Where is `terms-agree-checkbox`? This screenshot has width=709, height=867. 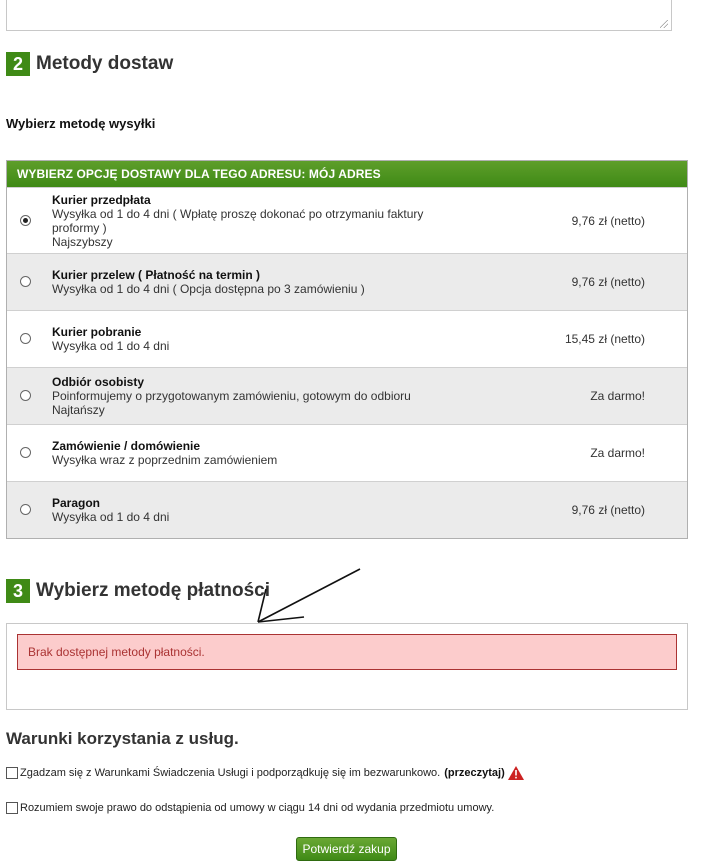 terms-agree-checkbox is located at coordinates (12, 773).